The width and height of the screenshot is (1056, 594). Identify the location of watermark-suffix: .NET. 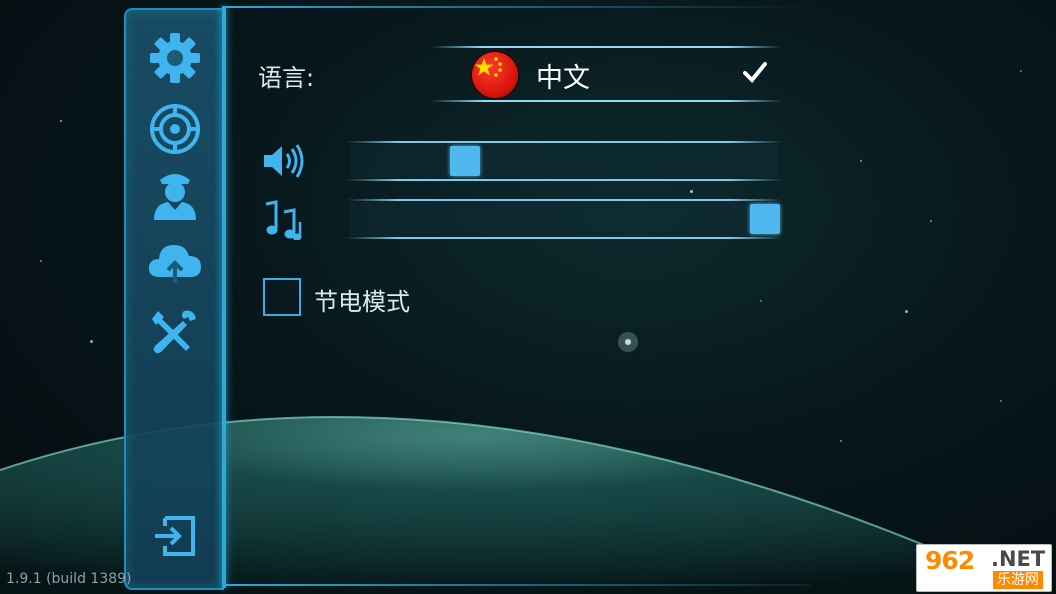
(1018, 559).